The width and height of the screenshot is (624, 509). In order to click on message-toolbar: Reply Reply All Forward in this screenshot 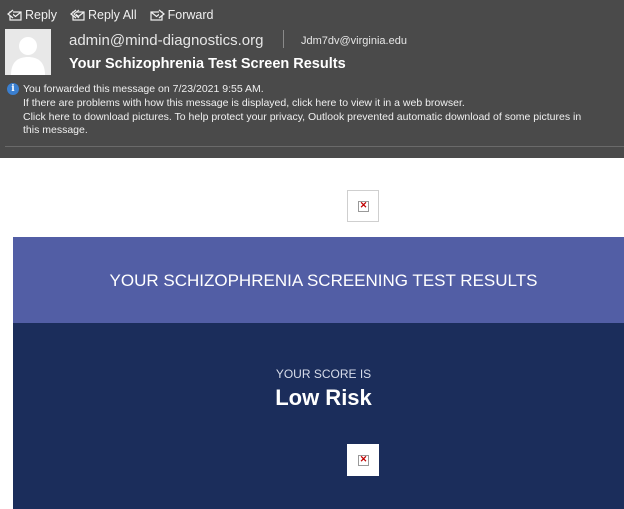, I will do `click(109, 15)`.